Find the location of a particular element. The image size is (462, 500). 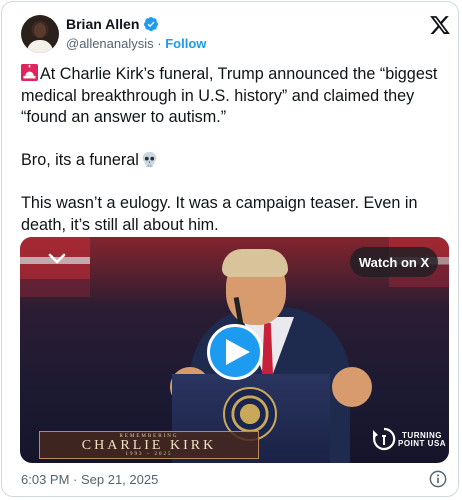

play-button is located at coordinates (235, 352).